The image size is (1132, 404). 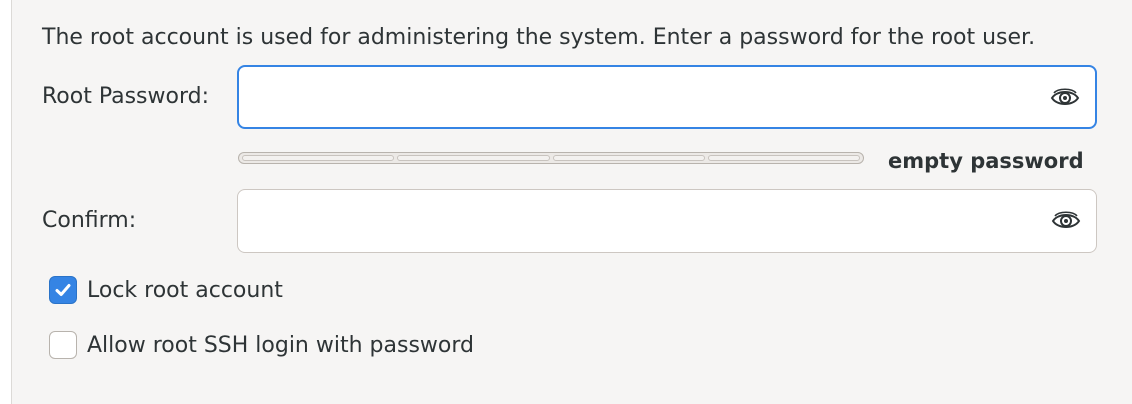 I want to click on checkmark-icon, so click(x=63, y=290).